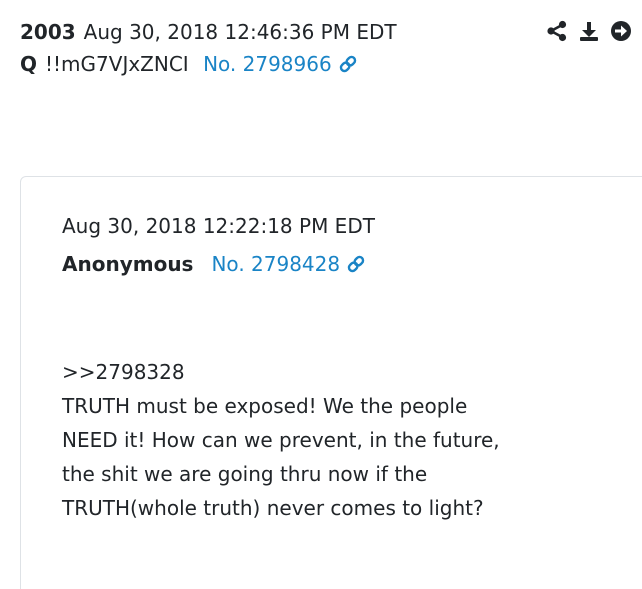  What do you see at coordinates (245, 474) in the screenshot?
I see `quoted-post-line: the shit we are going thru now if the` at bounding box center [245, 474].